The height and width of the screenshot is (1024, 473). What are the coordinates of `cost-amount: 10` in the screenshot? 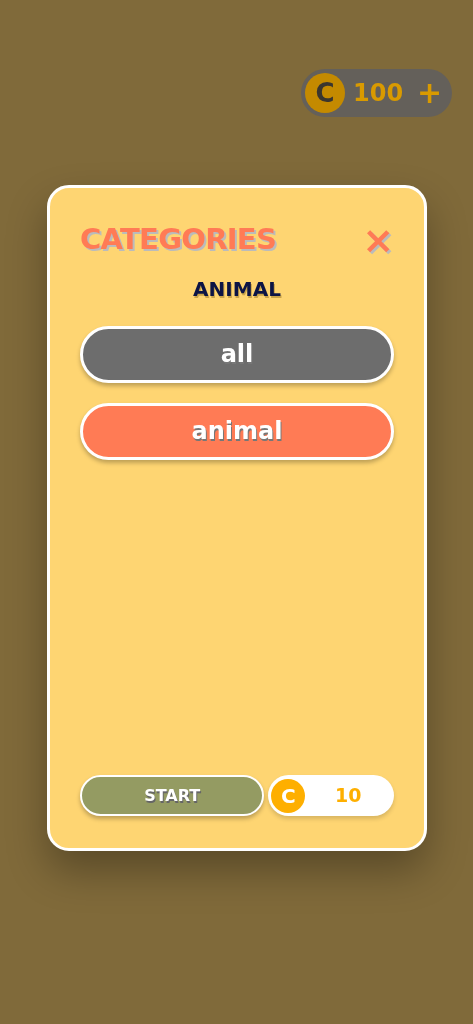 It's located at (348, 796).